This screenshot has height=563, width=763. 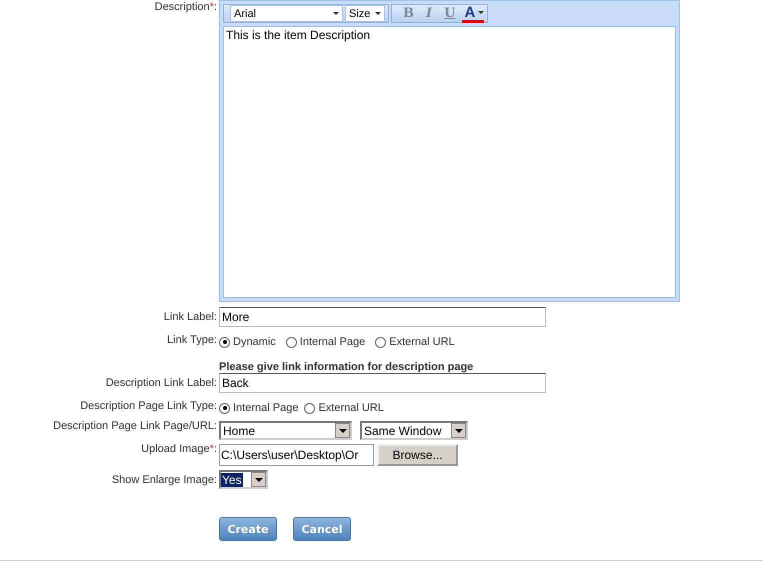 What do you see at coordinates (296, 455) in the screenshot?
I see `file-path-field: C:\Users\user\Desktop\Or` at bounding box center [296, 455].